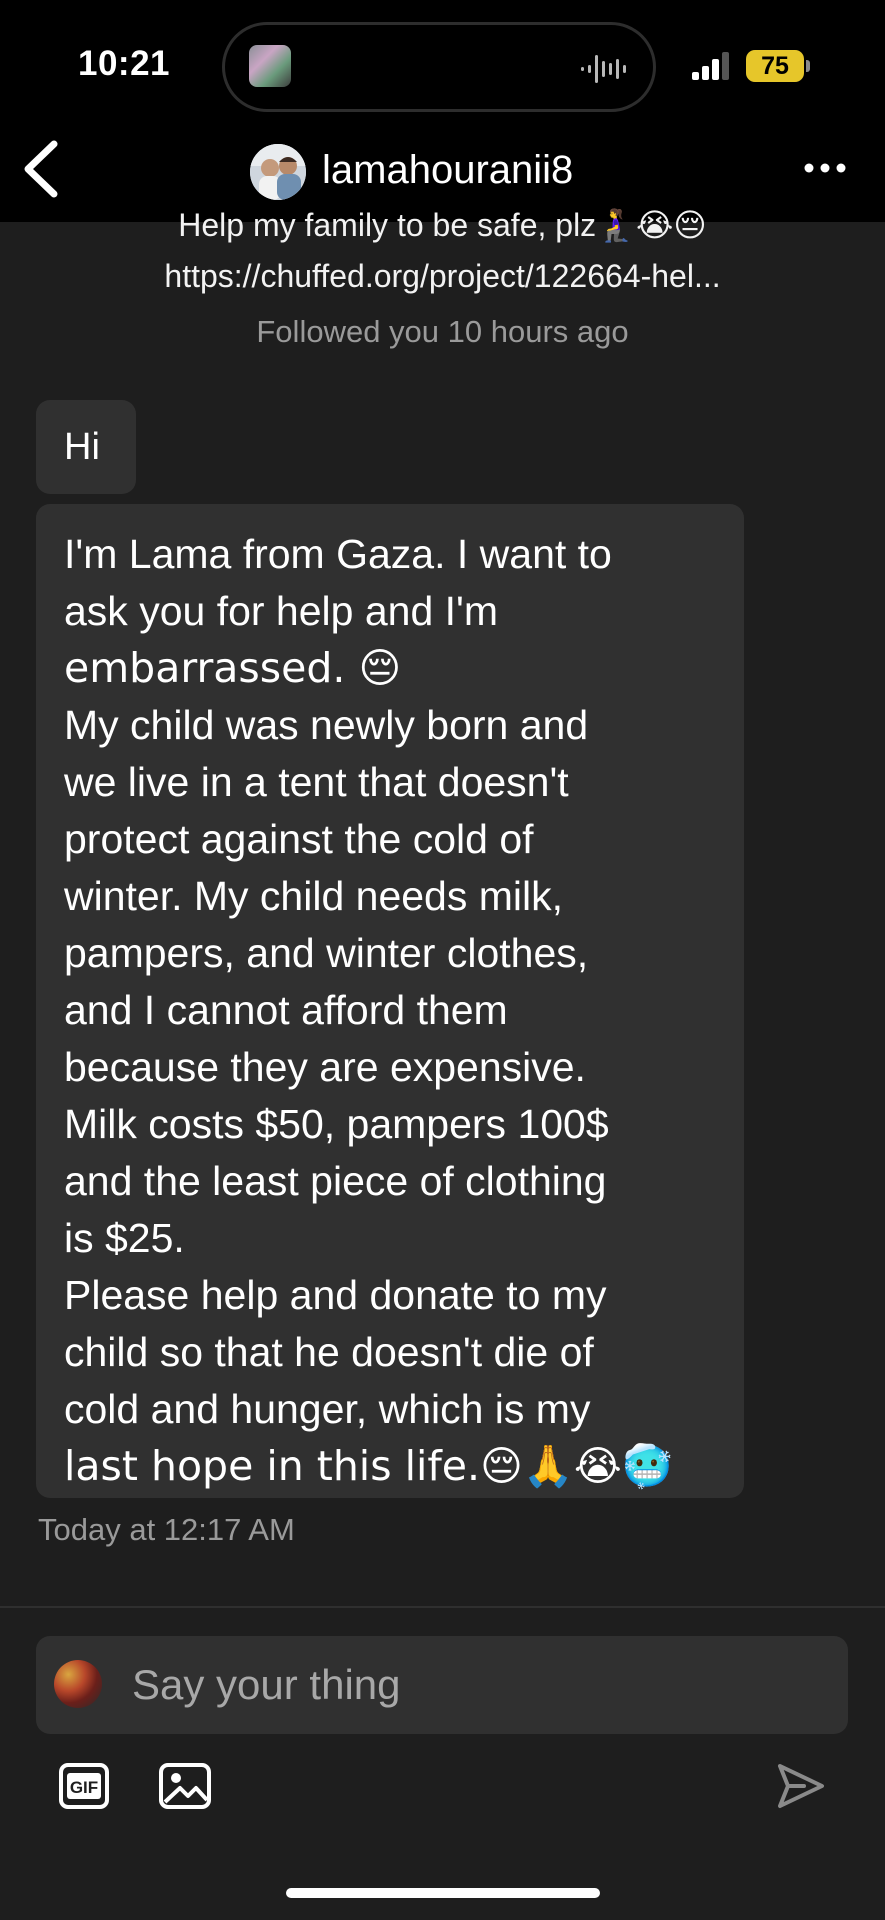 This screenshot has height=1920, width=885. I want to click on followed-status: Followed you 10 hours ago, so click(442, 331).